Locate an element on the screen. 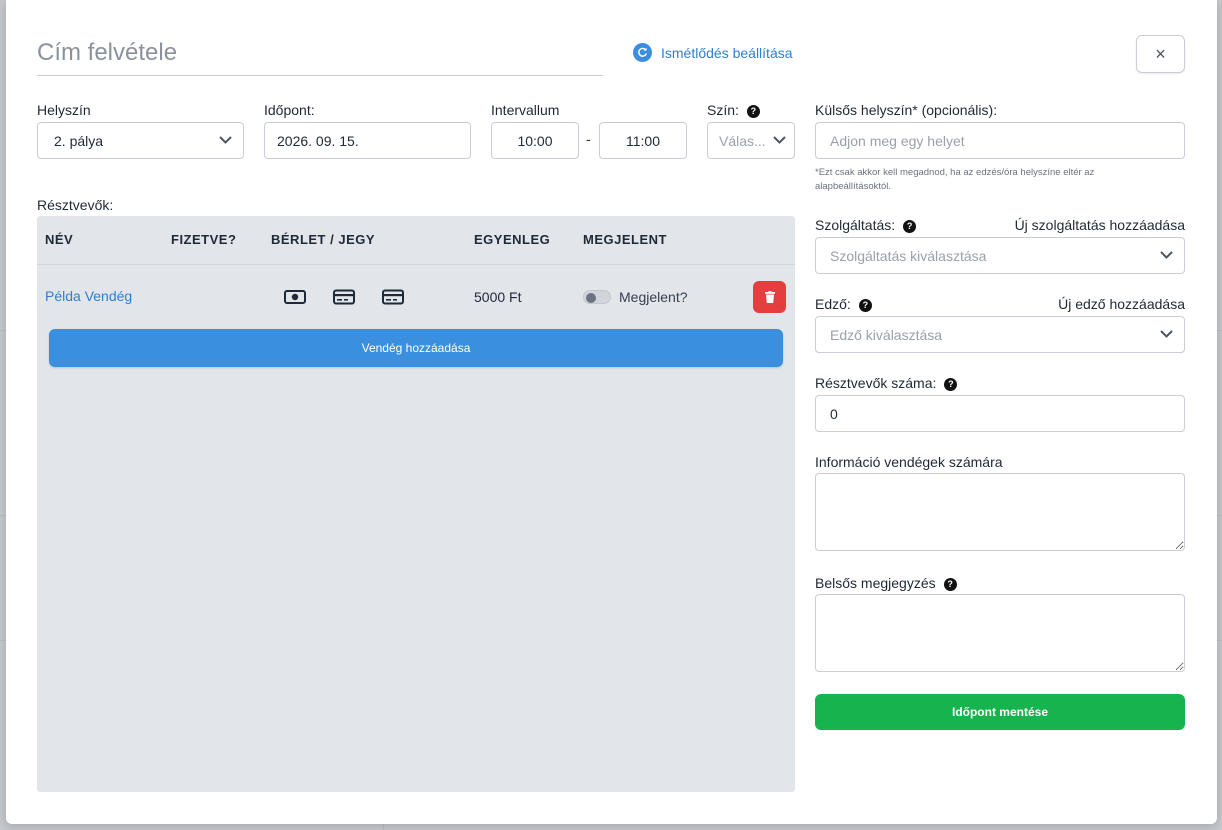  location-label: Helyszín is located at coordinates (64, 110).